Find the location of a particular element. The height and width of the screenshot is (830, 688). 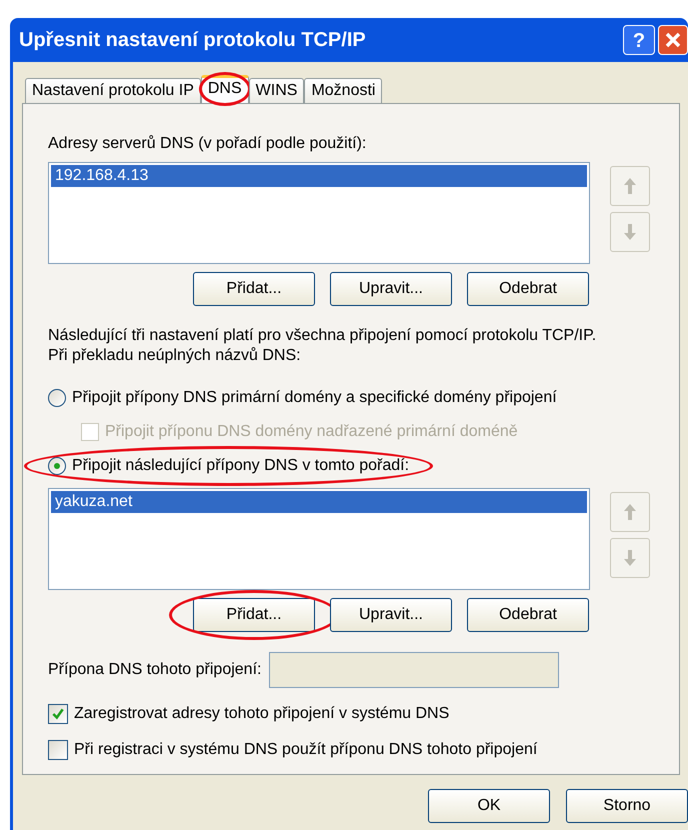

close-button is located at coordinates (673, 40).